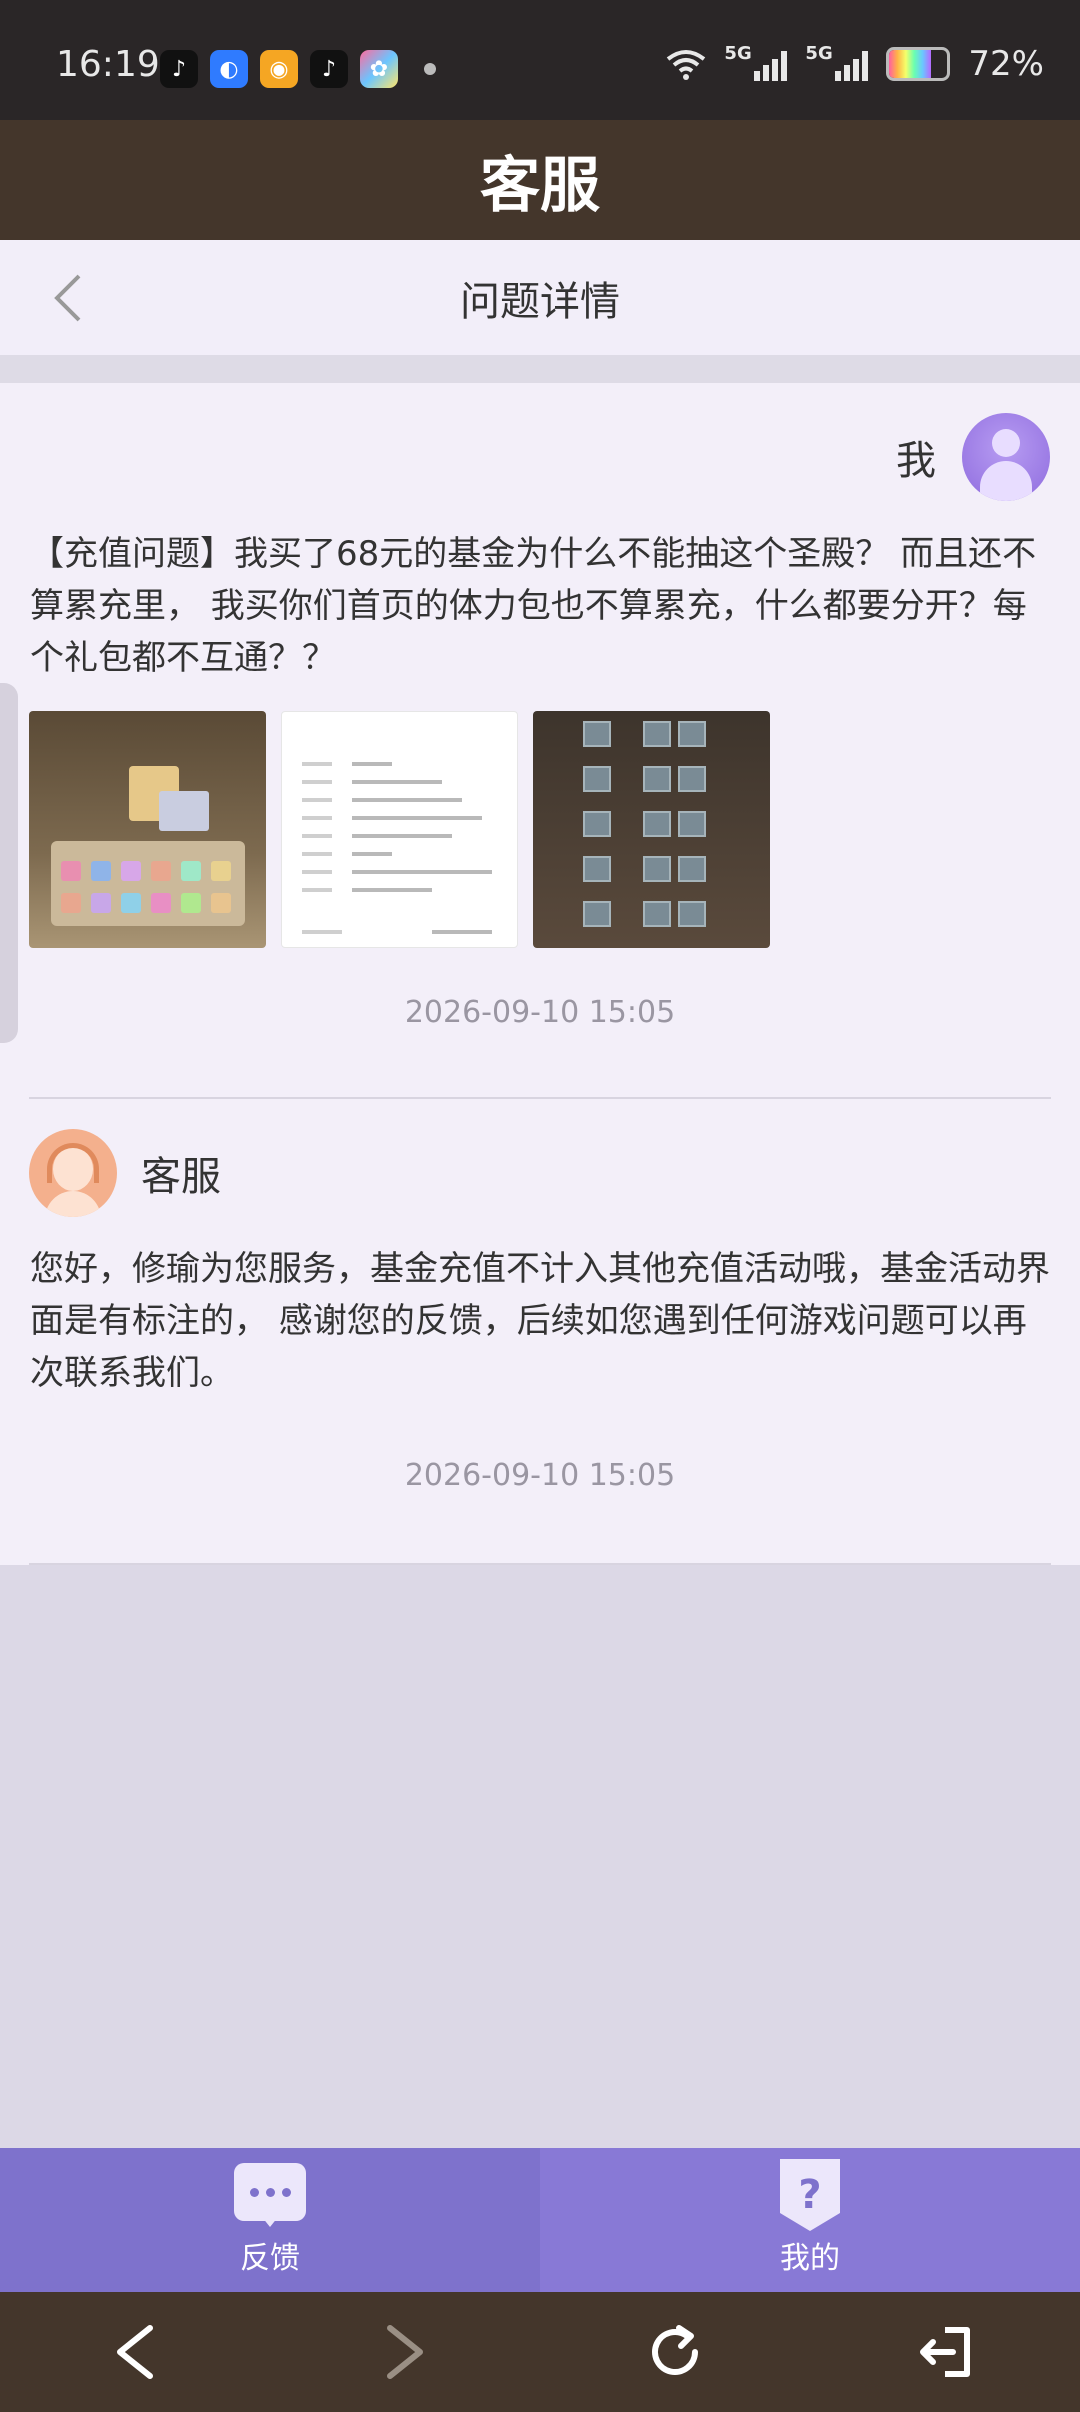 The height and width of the screenshot is (2412, 1080). I want to click on back-arrow-icon, so click(135, 2352).